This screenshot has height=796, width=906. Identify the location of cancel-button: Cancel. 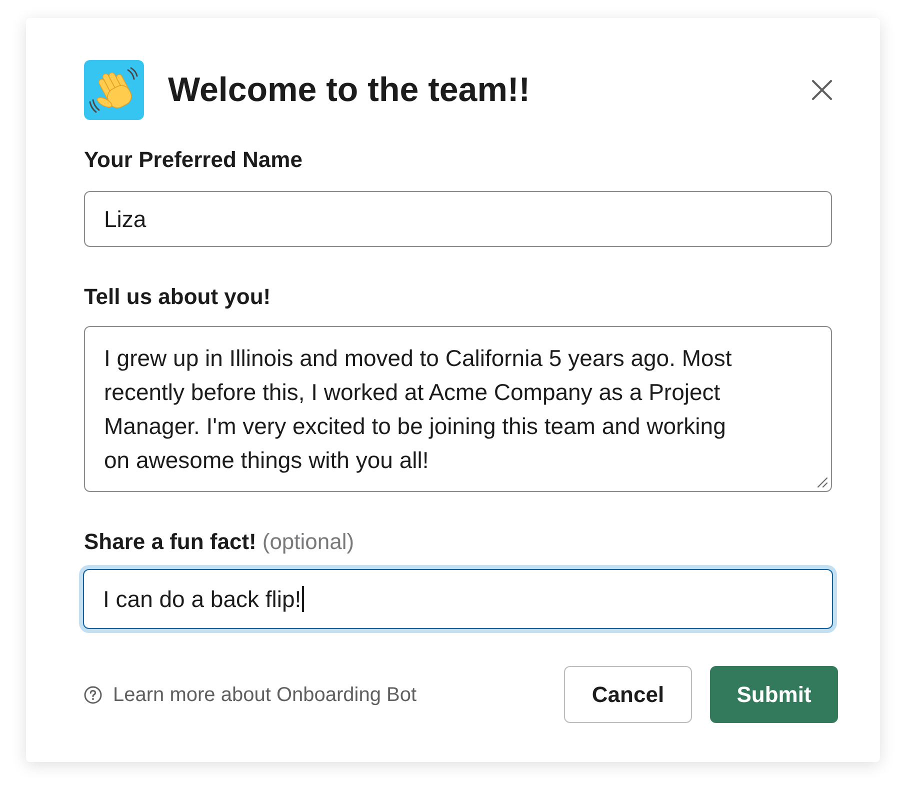
(628, 694).